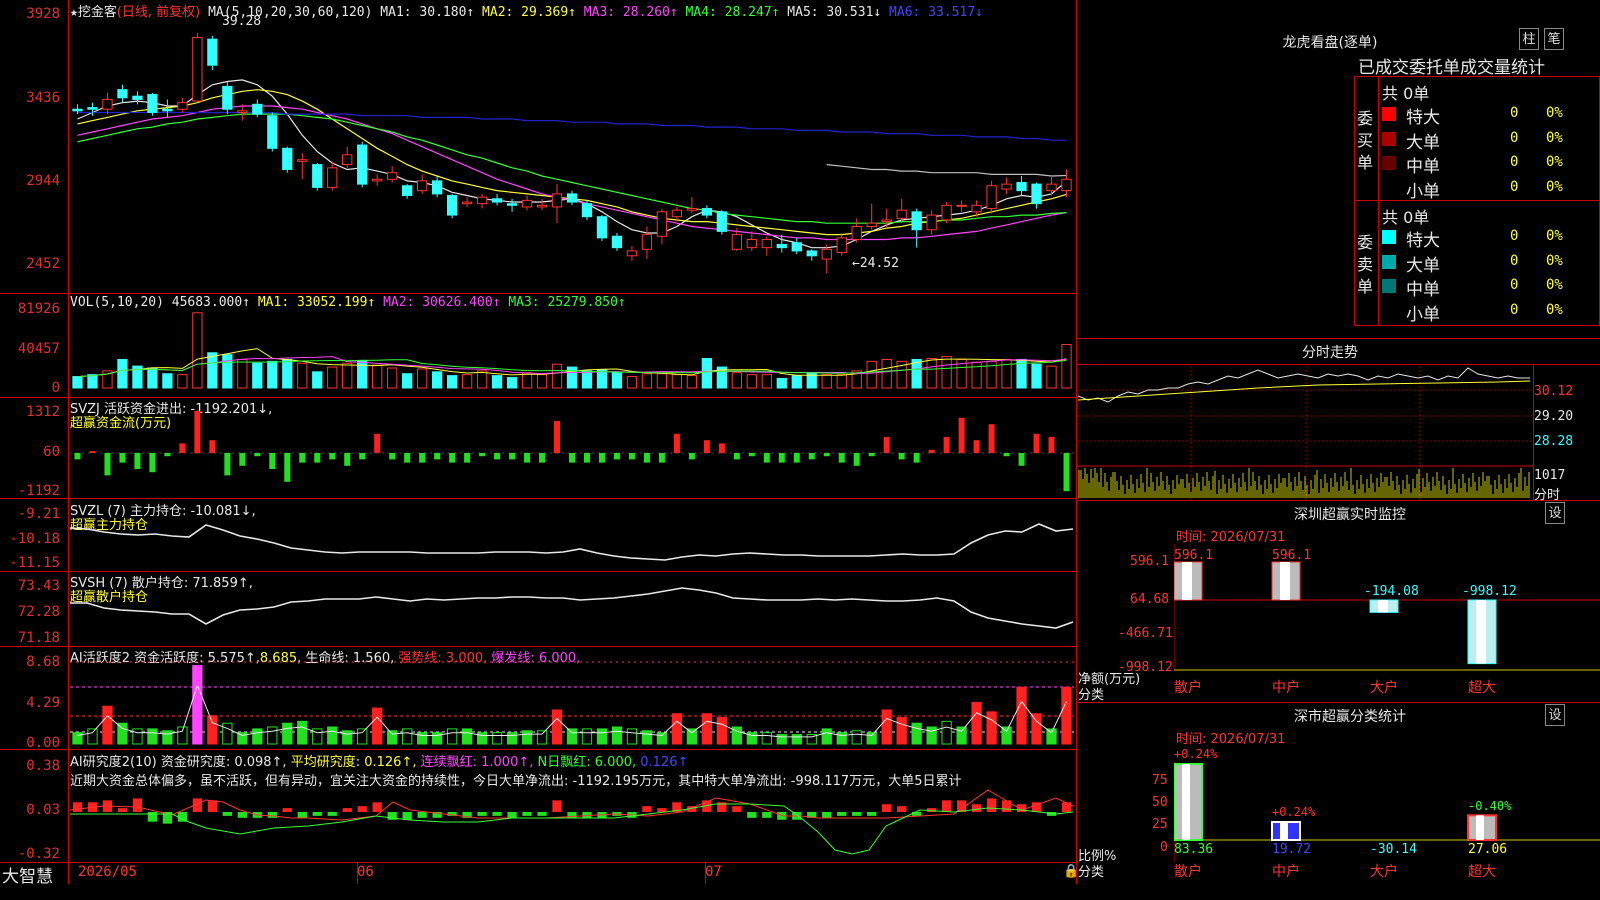 The height and width of the screenshot is (900, 1600). Describe the element at coordinates (365, 872) in the screenshot. I see `date-tick-2: 06` at that location.